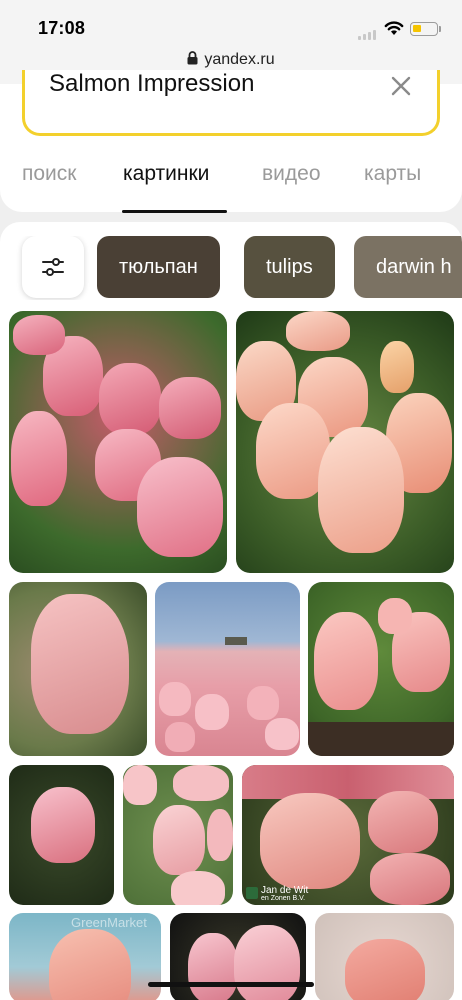 Image resolution: width=462 pixels, height=1000 pixels. Describe the element at coordinates (192, 58) in the screenshot. I see `lock-icon` at that location.